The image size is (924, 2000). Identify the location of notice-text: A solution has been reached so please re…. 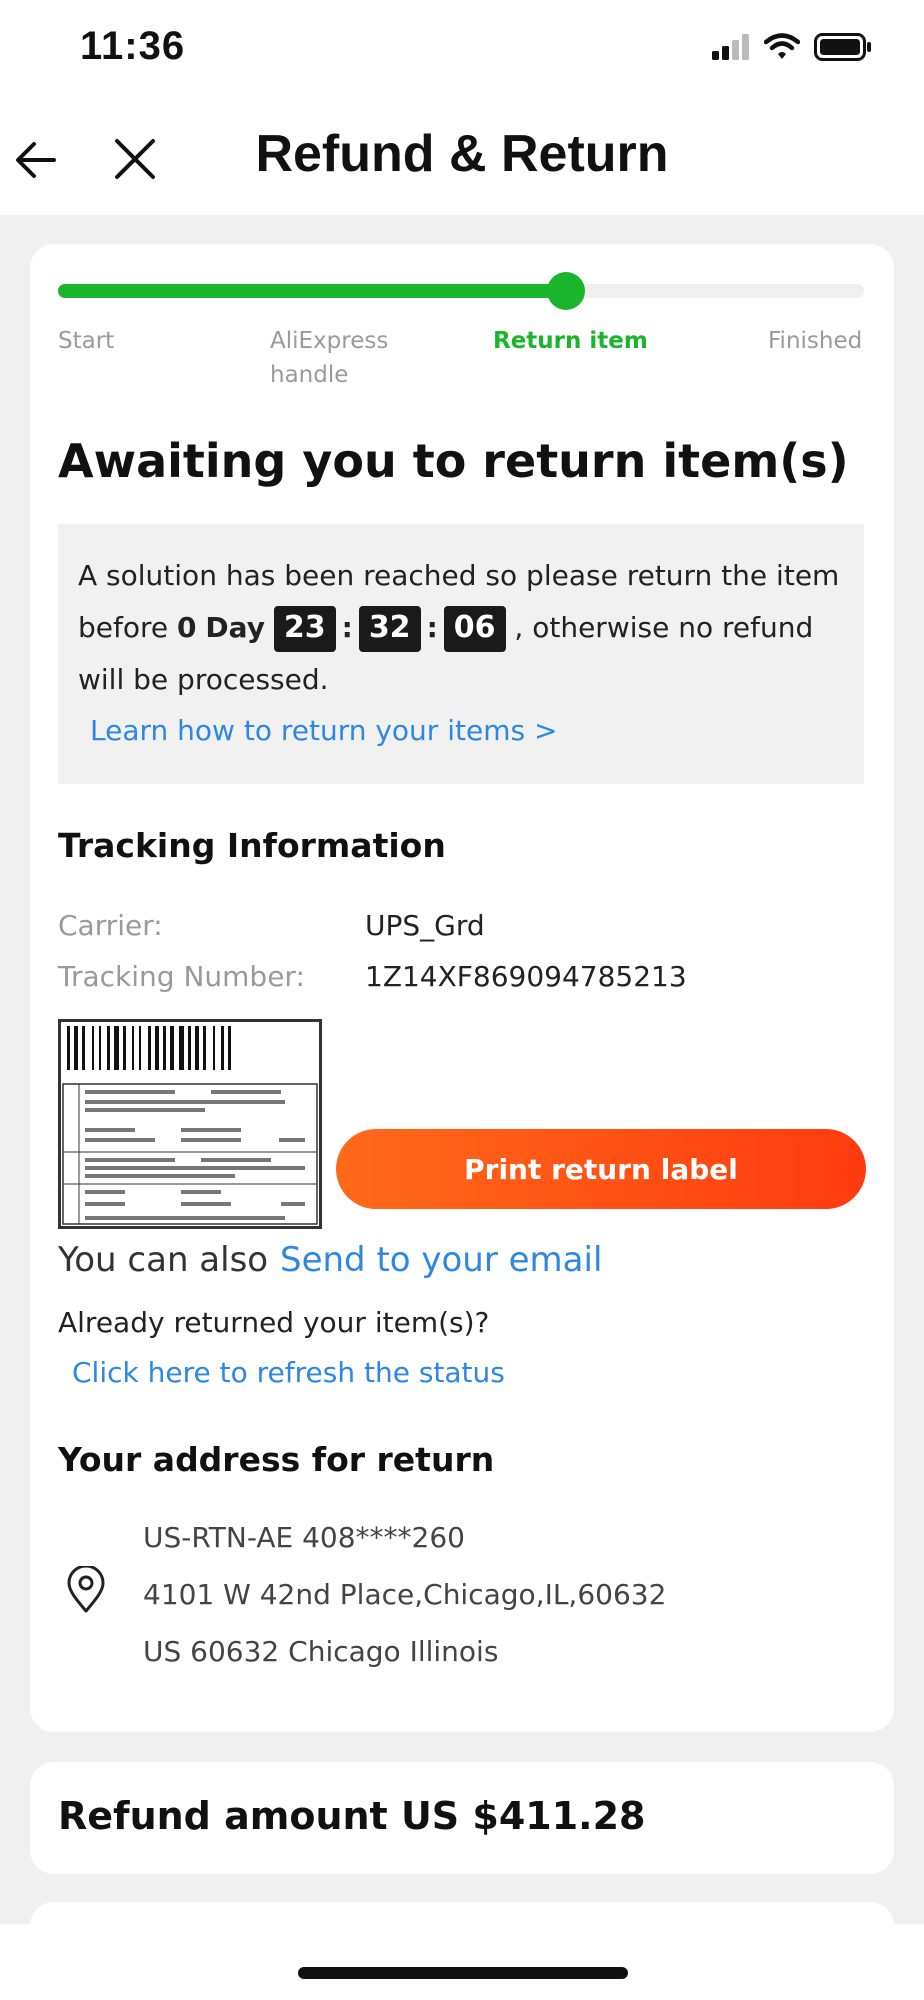
(459, 627).